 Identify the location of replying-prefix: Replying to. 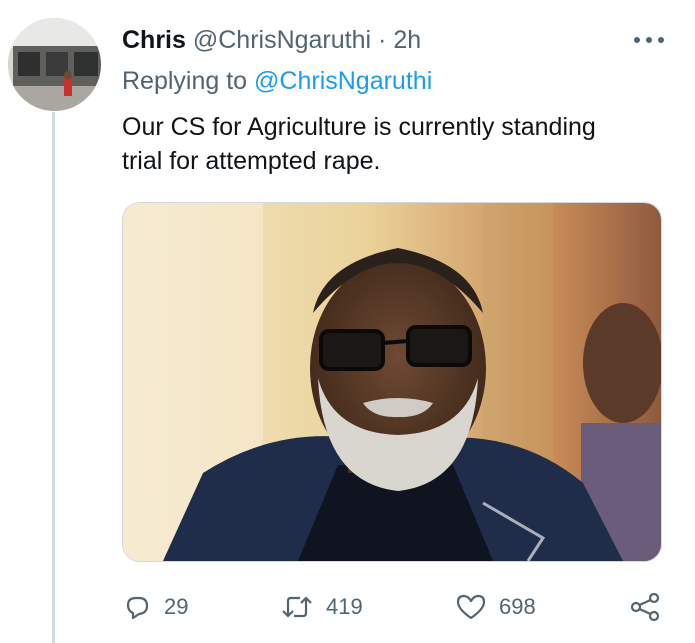
(185, 81).